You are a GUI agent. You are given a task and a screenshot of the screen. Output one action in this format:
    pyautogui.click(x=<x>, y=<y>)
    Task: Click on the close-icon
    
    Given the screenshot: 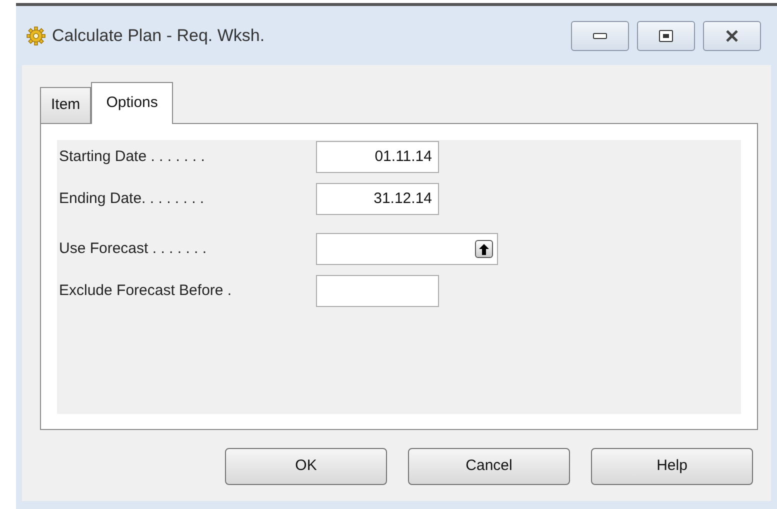 What is the action you would take?
    pyautogui.click(x=732, y=36)
    